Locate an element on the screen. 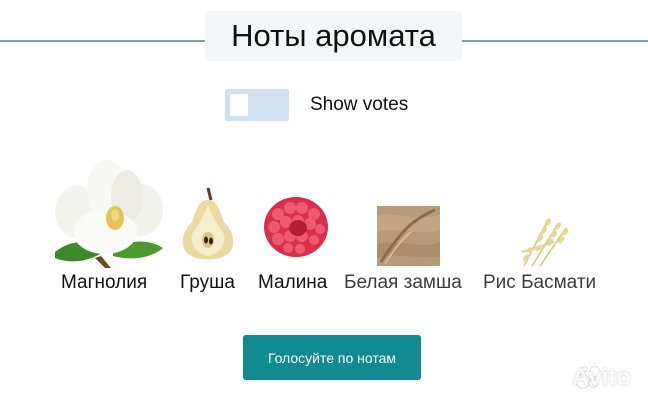  white-suede-image is located at coordinates (408, 236).